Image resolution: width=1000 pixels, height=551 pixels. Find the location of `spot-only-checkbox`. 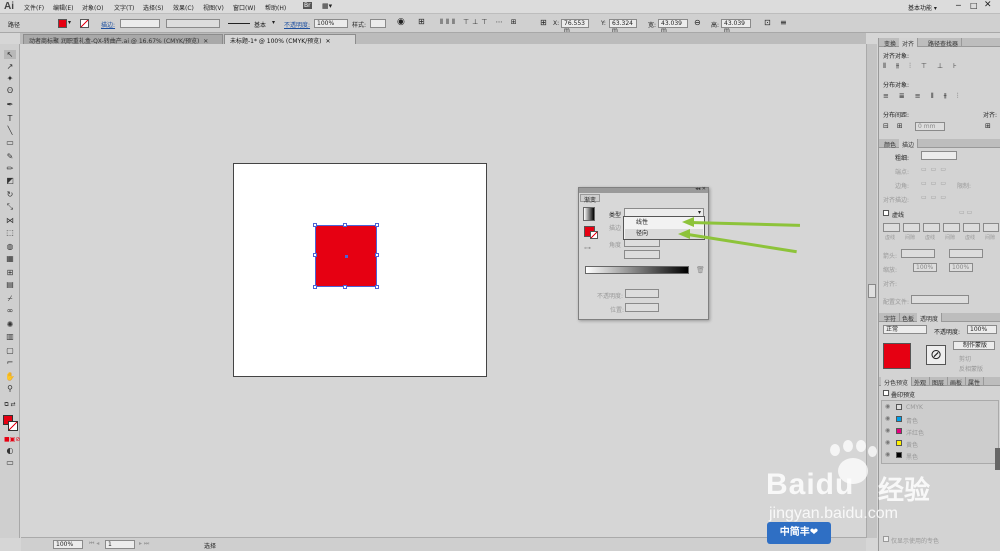

spot-only-checkbox is located at coordinates (886, 539).